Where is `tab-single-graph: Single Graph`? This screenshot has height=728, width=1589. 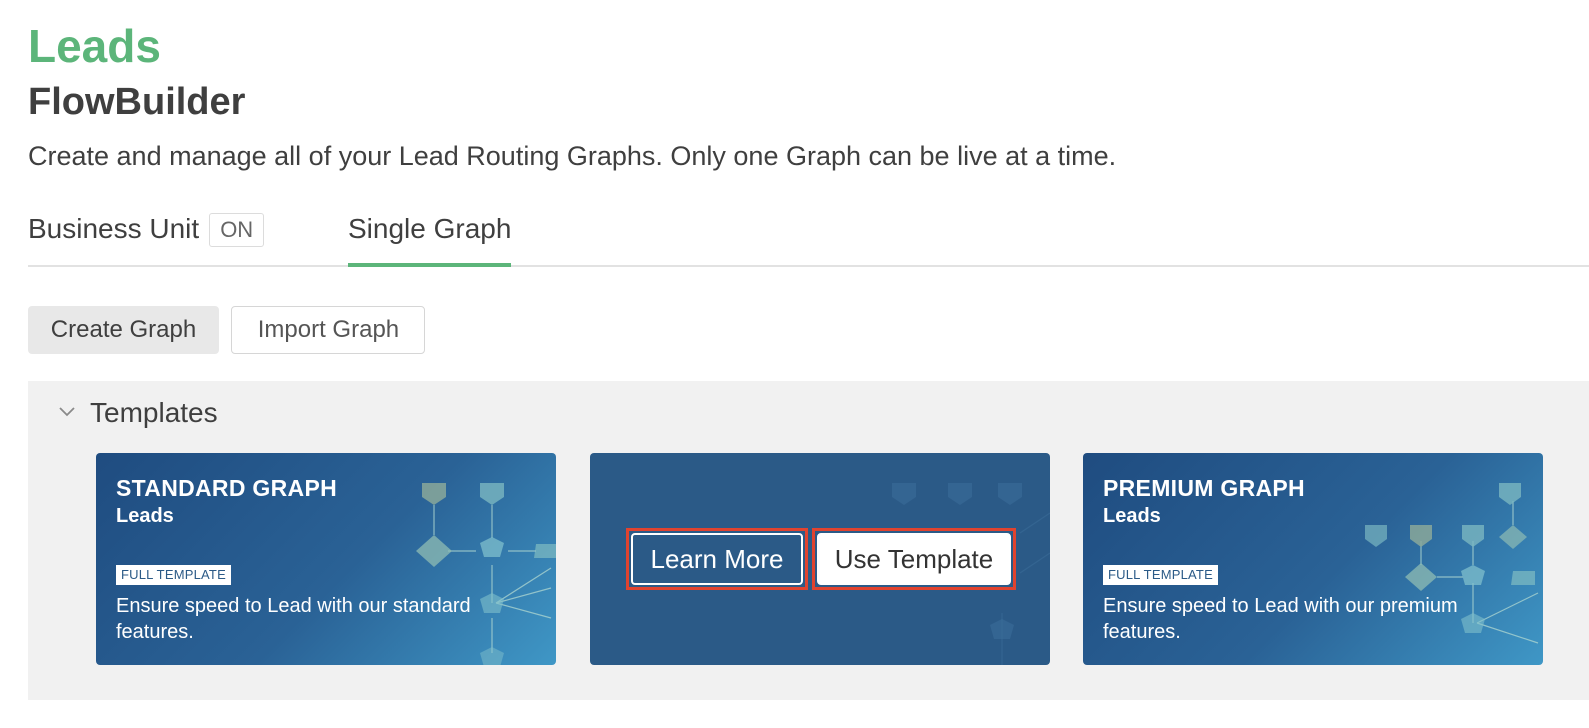 tab-single-graph: Single Graph is located at coordinates (430, 236).